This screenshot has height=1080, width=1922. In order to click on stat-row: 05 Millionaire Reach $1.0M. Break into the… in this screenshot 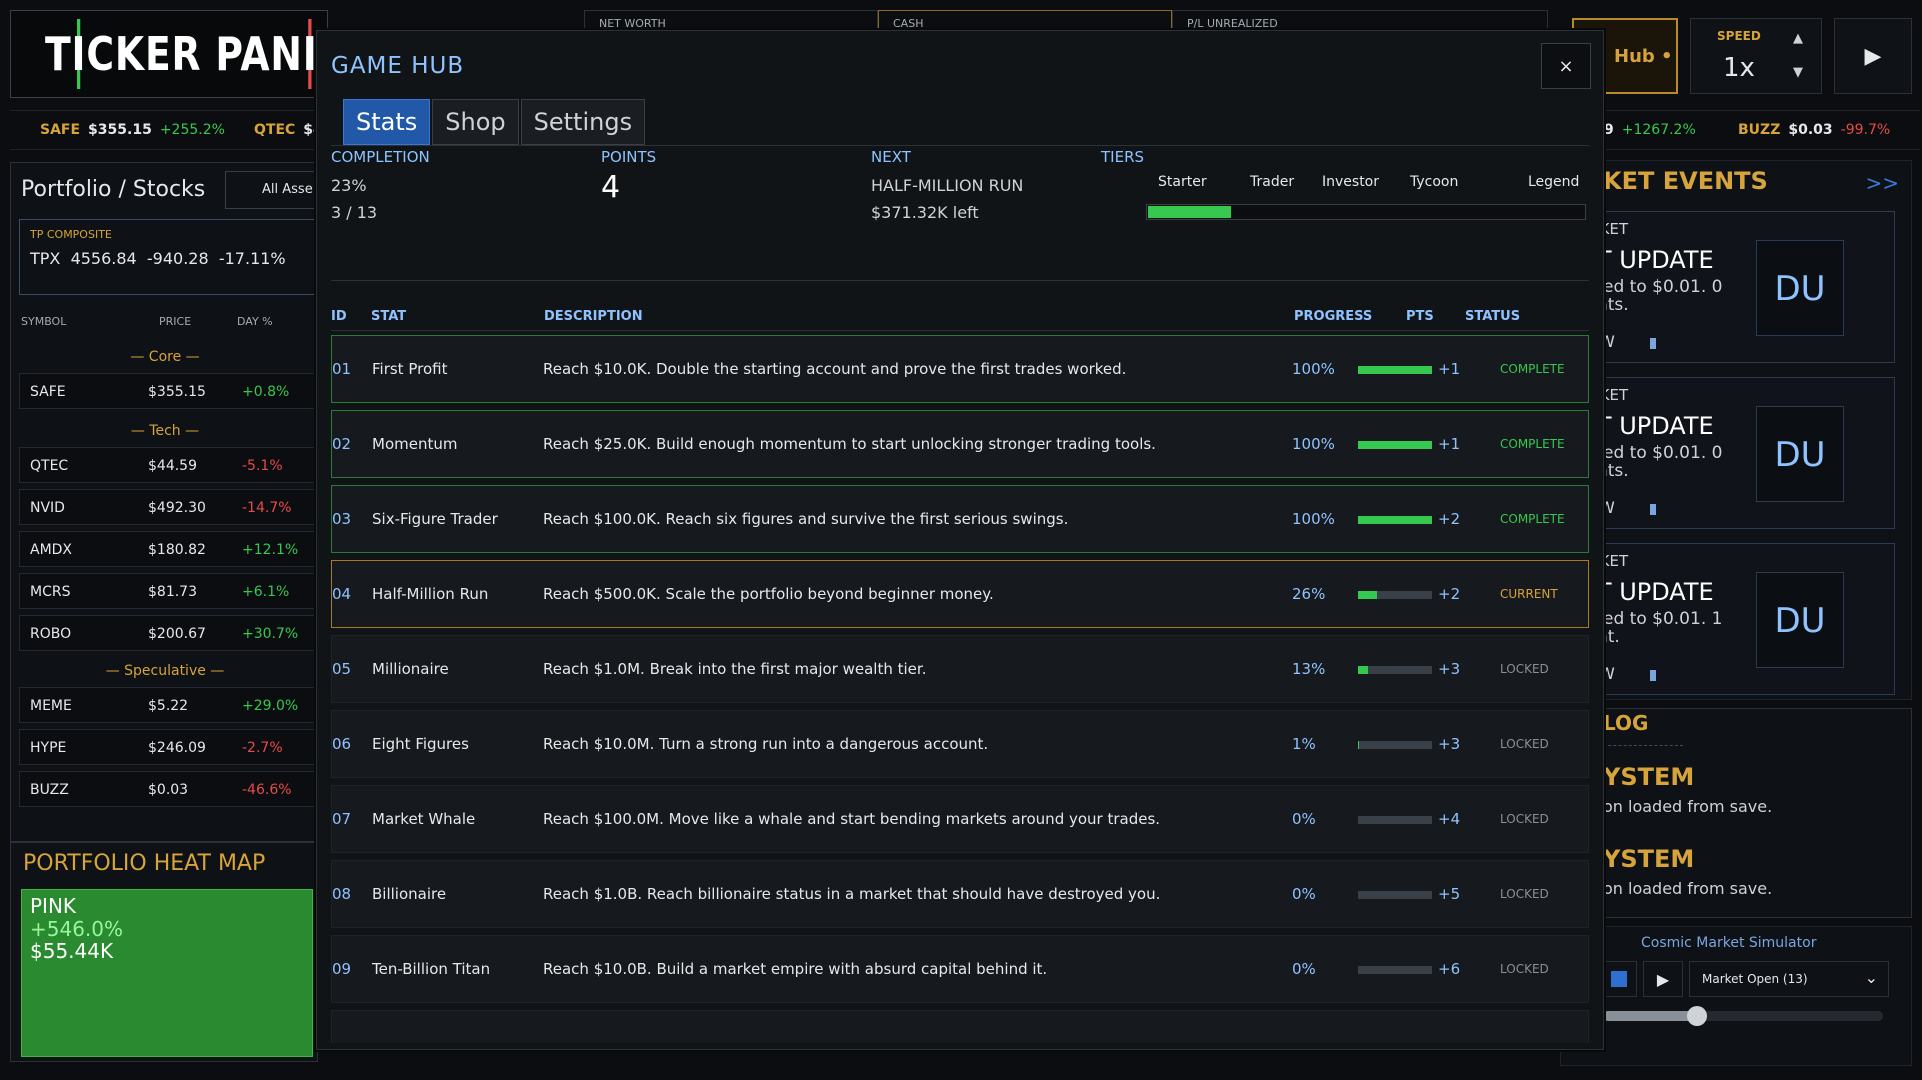, I will do `click(960, 669)`.